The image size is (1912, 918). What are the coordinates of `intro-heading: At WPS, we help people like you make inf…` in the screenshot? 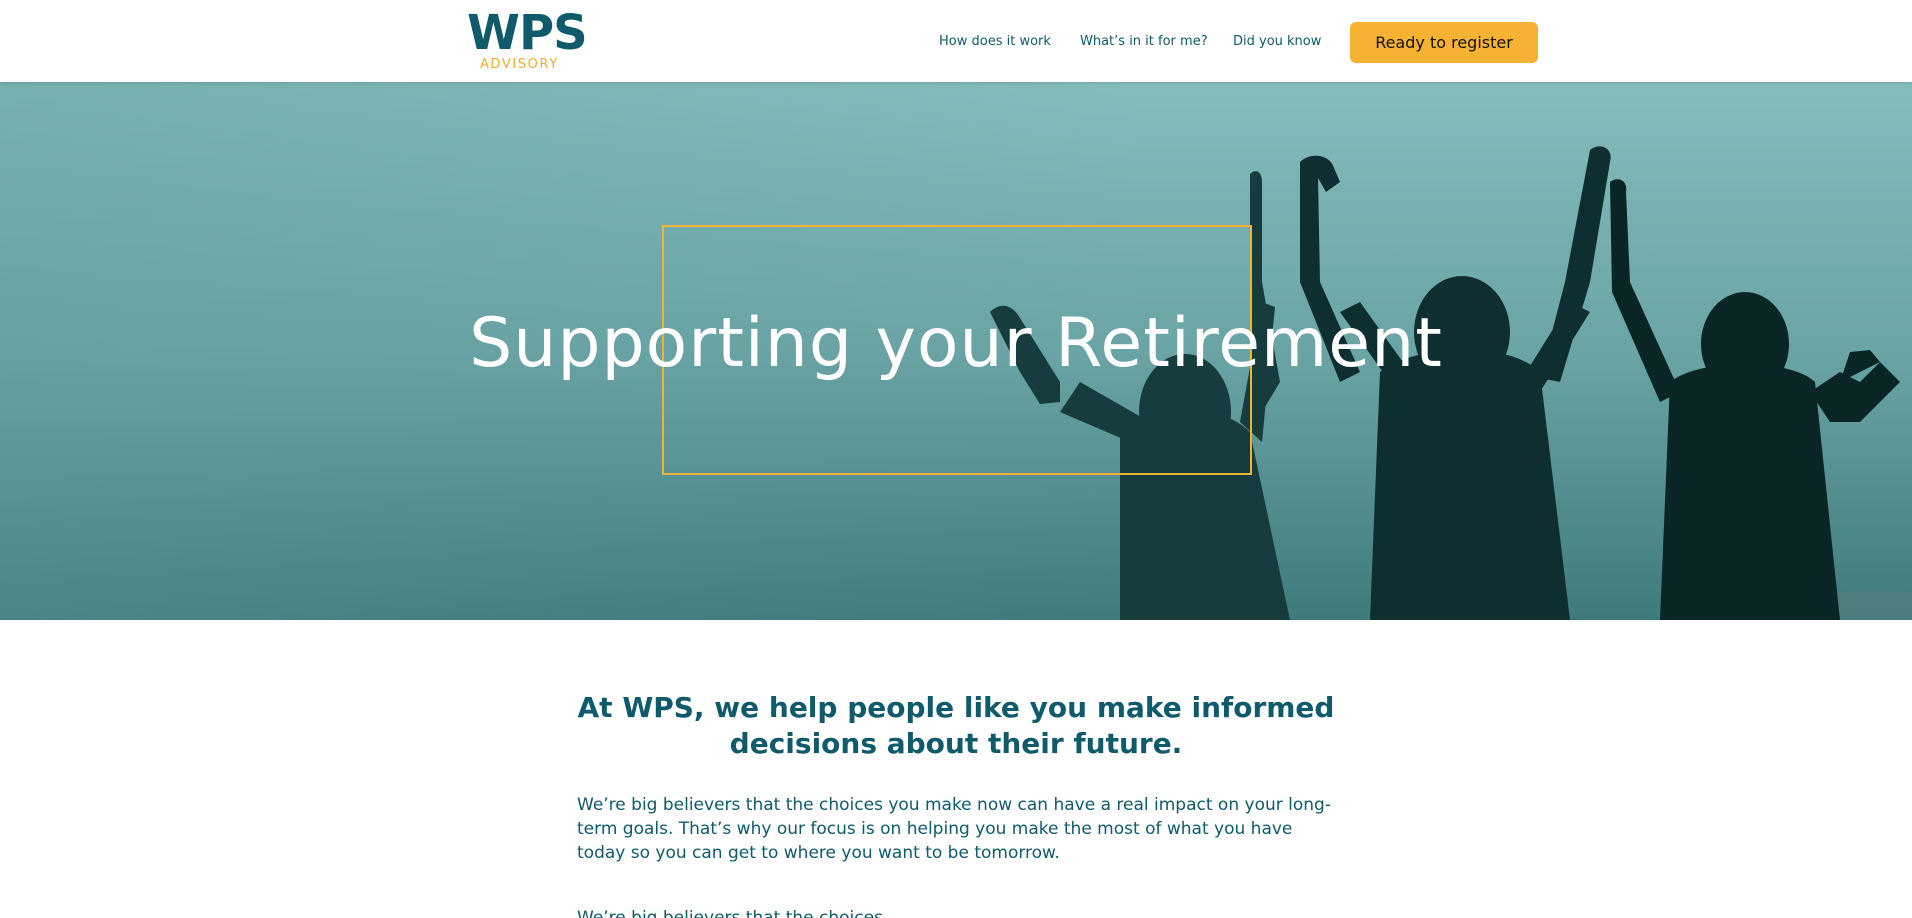 It's located at (956, 725).